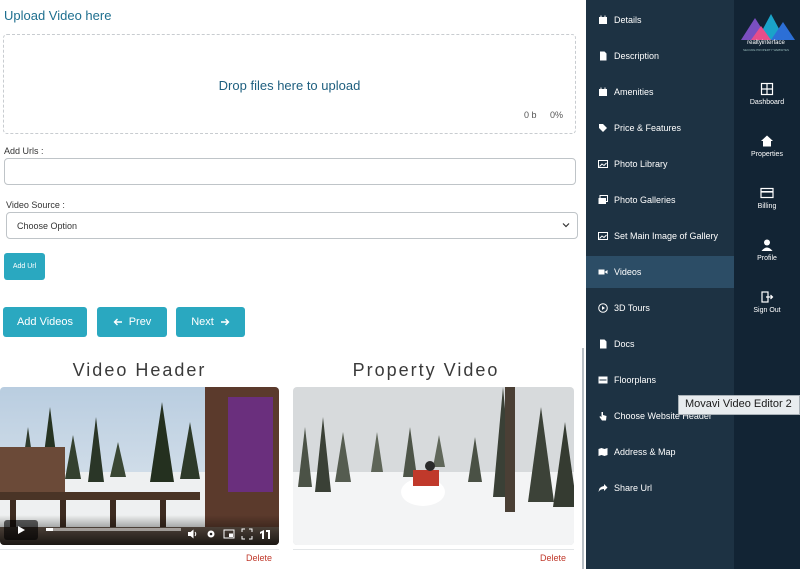 The image size is (800, 569). I want to click on home-icon, so click(767, 141).